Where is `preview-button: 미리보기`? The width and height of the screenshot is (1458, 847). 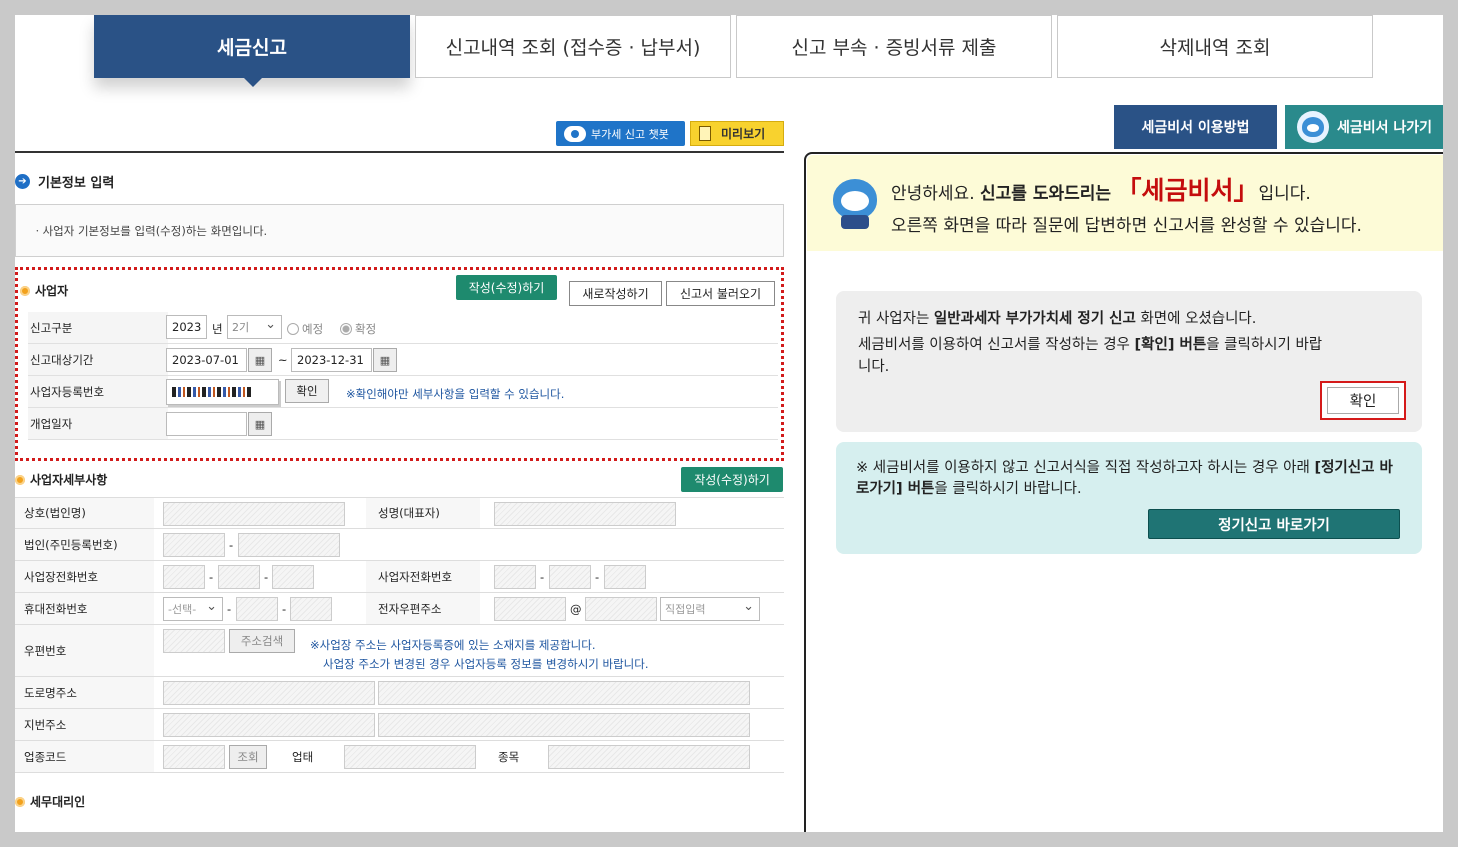
preview-button: 미리보기 is located at coordinates (737, 133).